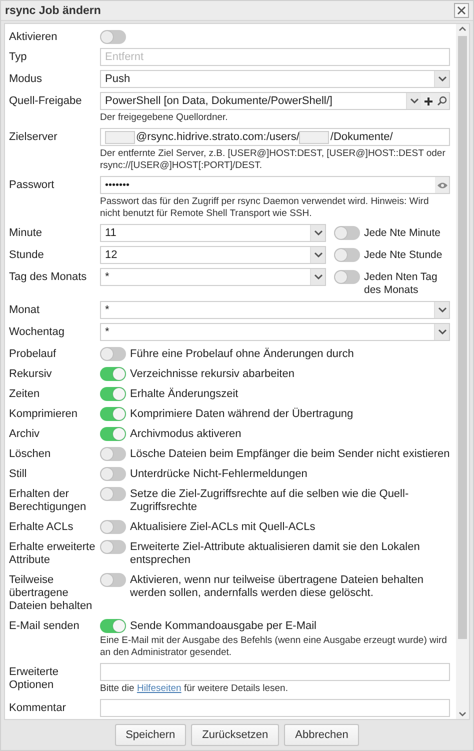  Describe the element at coordinates (46, 101) in the screenshot. I see `field-label: Quell-Freigabe` at that location.